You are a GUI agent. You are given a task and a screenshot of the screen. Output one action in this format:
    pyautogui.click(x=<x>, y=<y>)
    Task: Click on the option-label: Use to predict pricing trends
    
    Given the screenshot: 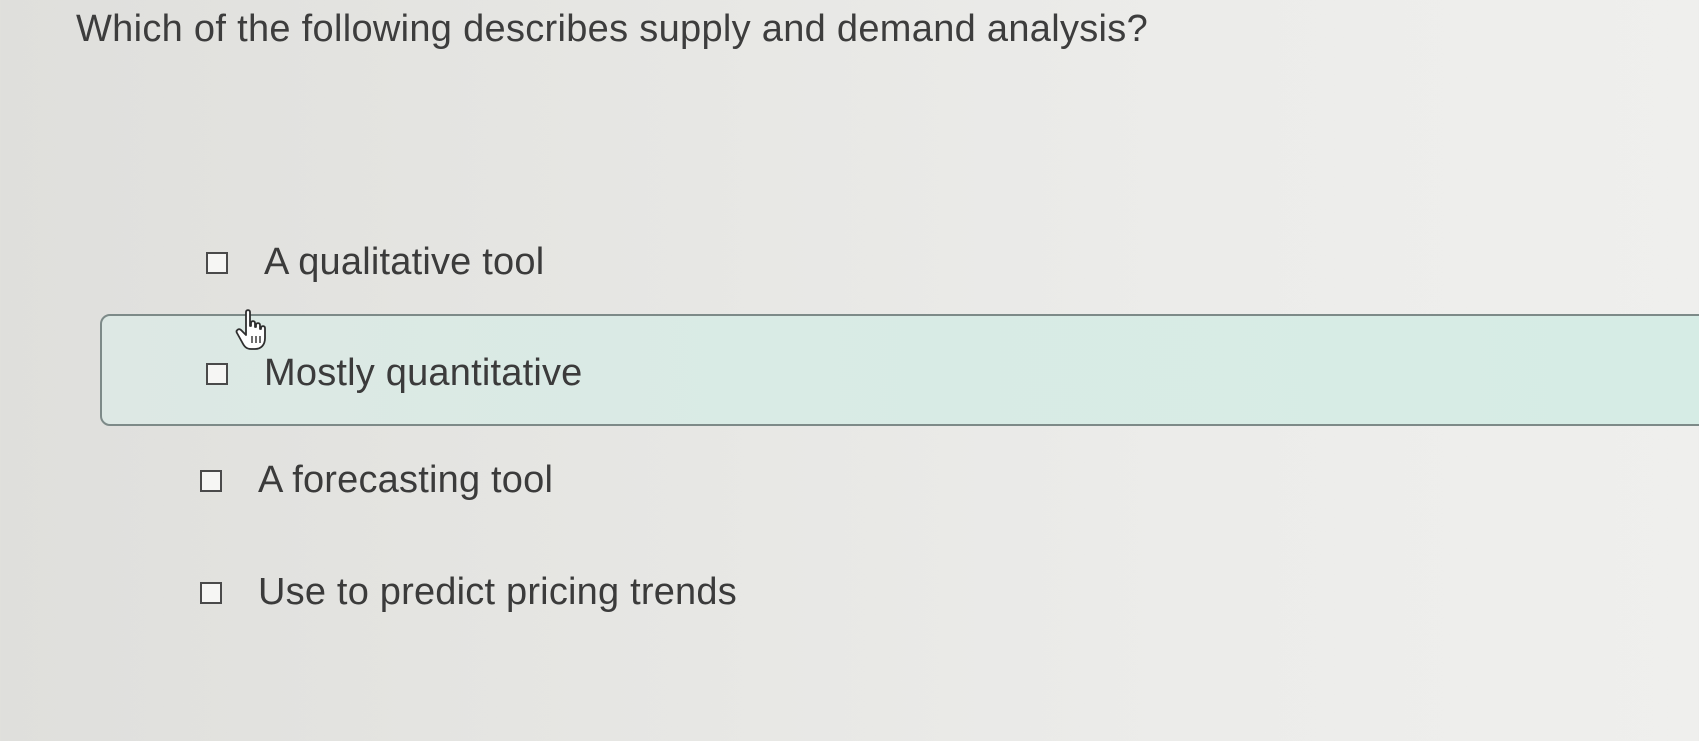 What is the action you would take?
    pyautogui.click(x=497, y=592)
    